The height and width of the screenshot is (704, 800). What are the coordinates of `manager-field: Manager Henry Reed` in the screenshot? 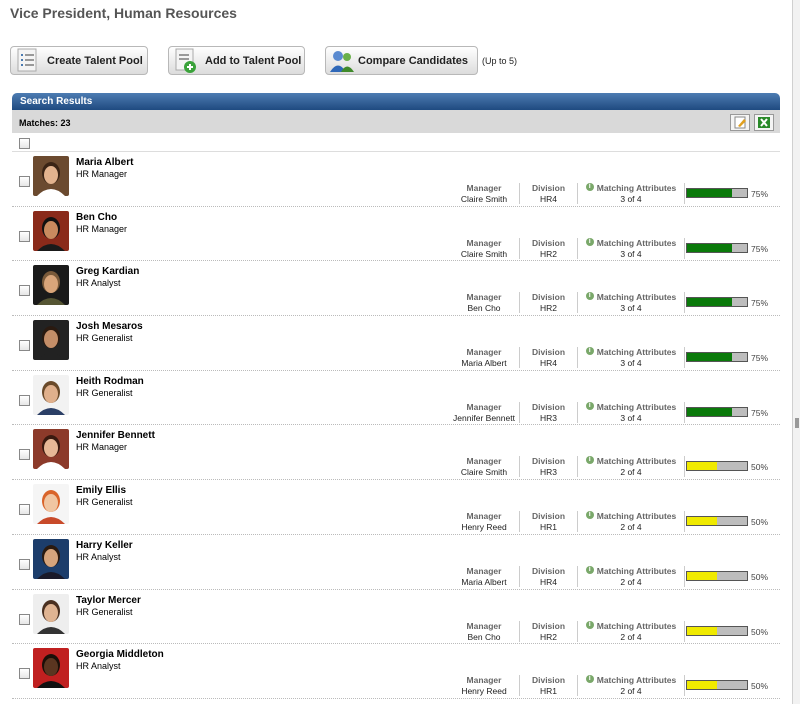 It's located at (484, 522).